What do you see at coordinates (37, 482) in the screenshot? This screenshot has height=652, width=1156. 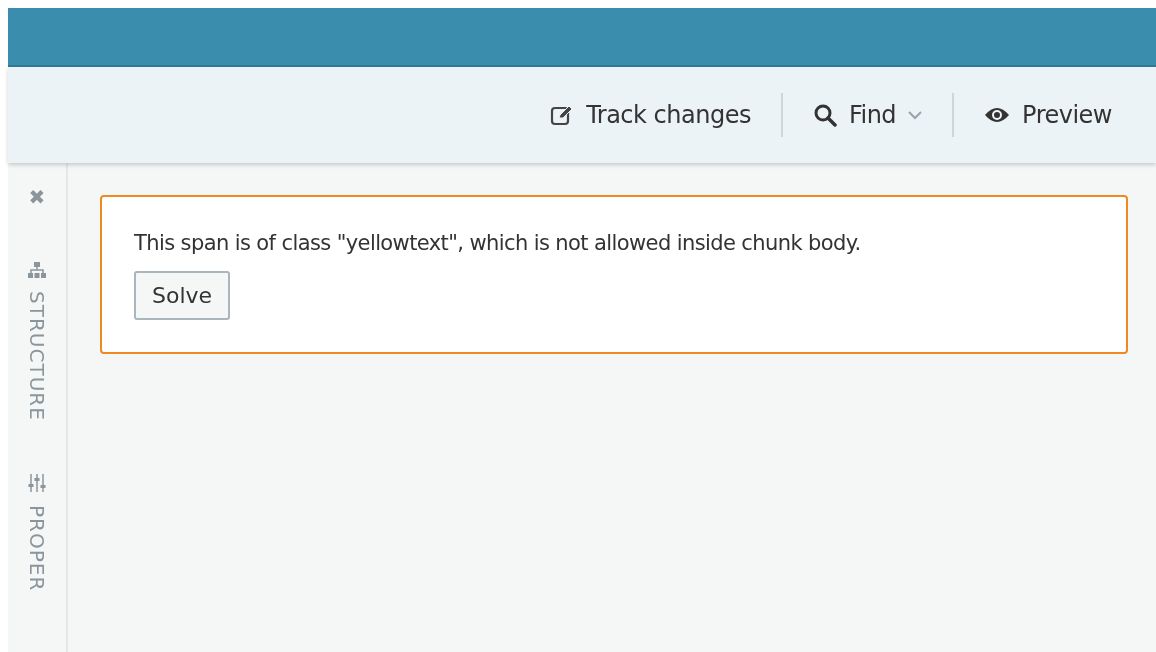 I see `sliders-icon` at bounding box center [37, 482].